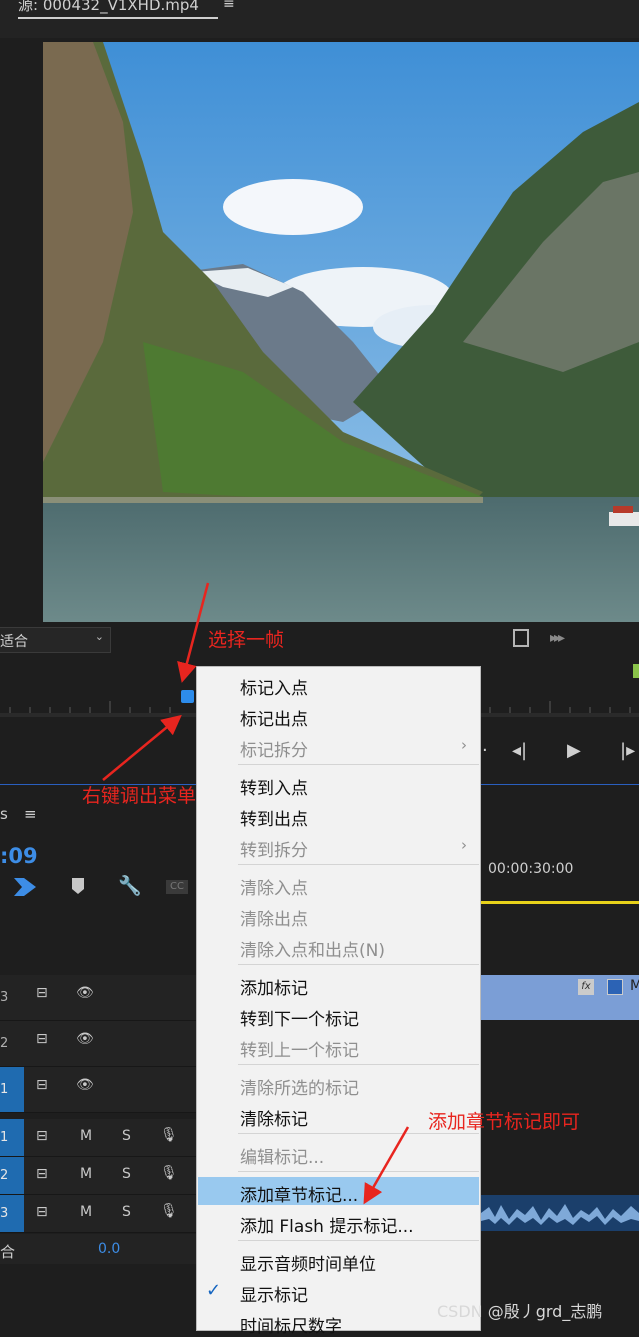 This screenshot has width=639, height=1337. What do you see at coordinates (520, 1311) in the screenshot?
I see `watermark: CSDN @殷丿grd_志鹏` at bounding box center [520, 1311].